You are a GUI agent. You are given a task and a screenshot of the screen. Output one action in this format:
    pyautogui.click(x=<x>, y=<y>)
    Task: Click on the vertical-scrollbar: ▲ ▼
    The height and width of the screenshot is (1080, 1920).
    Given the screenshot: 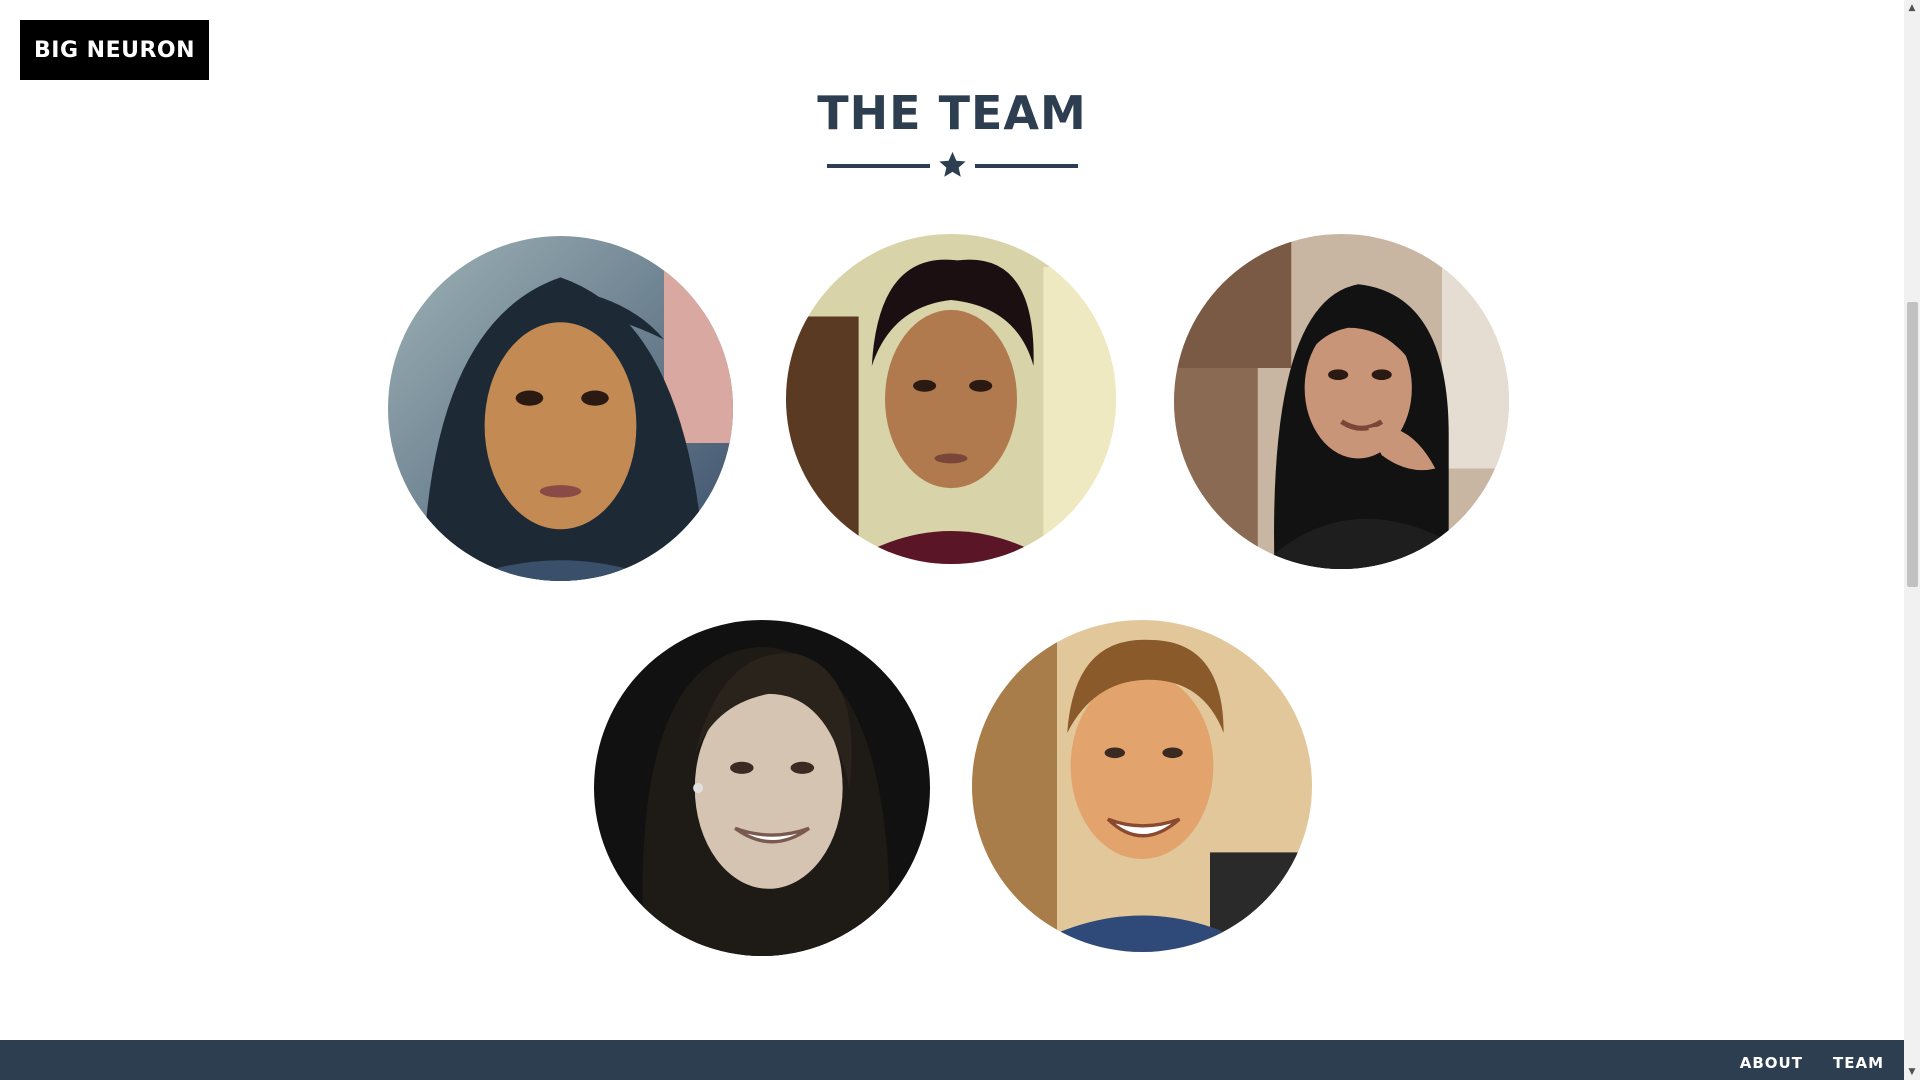 What is the action you would take?
    pyautogui.click(x=1912, y=540)
    